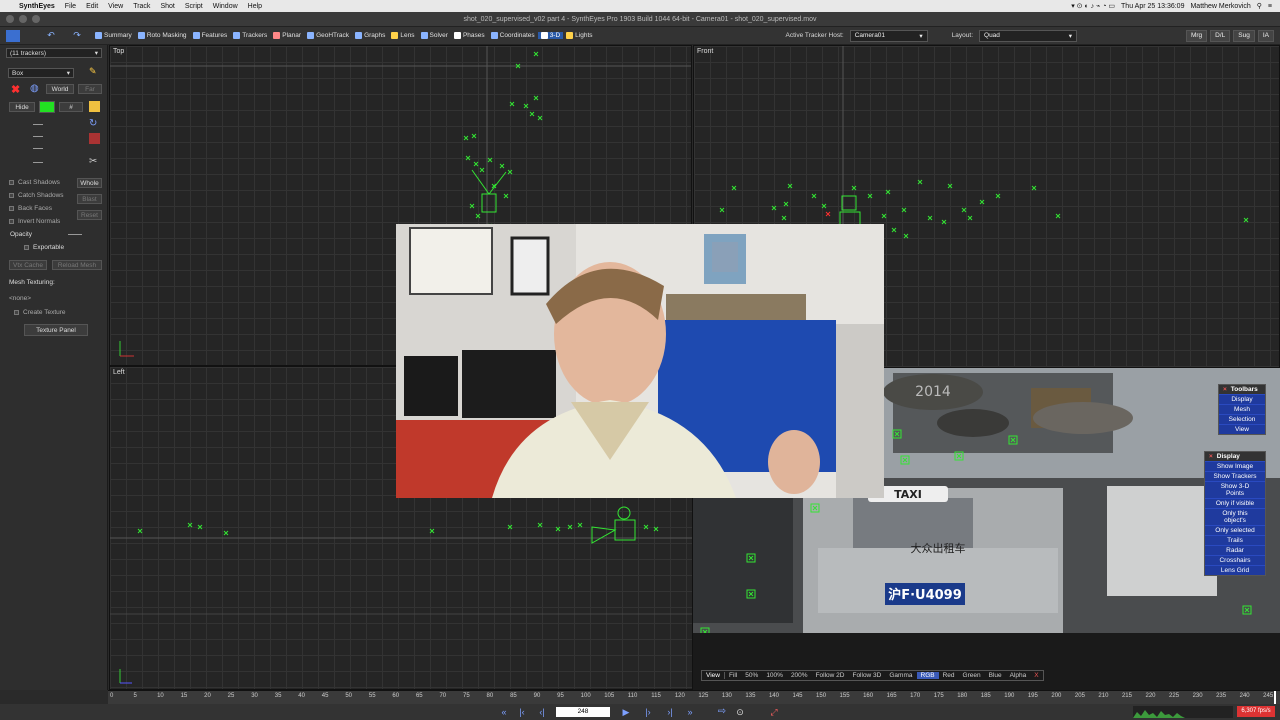 The width and height of the screenshot is (1280, 720). What do you see at coordinates (77, 35) in the screenshot?
I see `redo-icon: ↷` at bounding box center [77, 35].